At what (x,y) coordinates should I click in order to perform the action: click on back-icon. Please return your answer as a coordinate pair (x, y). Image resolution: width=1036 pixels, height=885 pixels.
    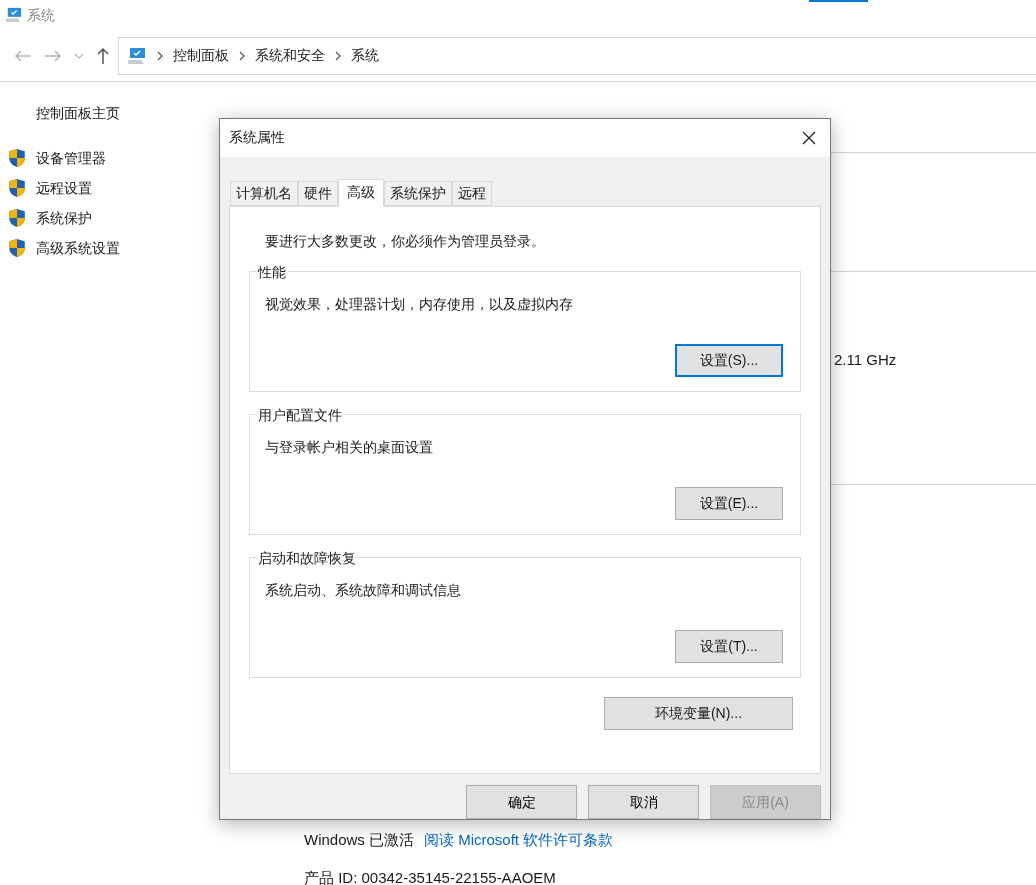
    Looking at the image, I should click on (23, 55).